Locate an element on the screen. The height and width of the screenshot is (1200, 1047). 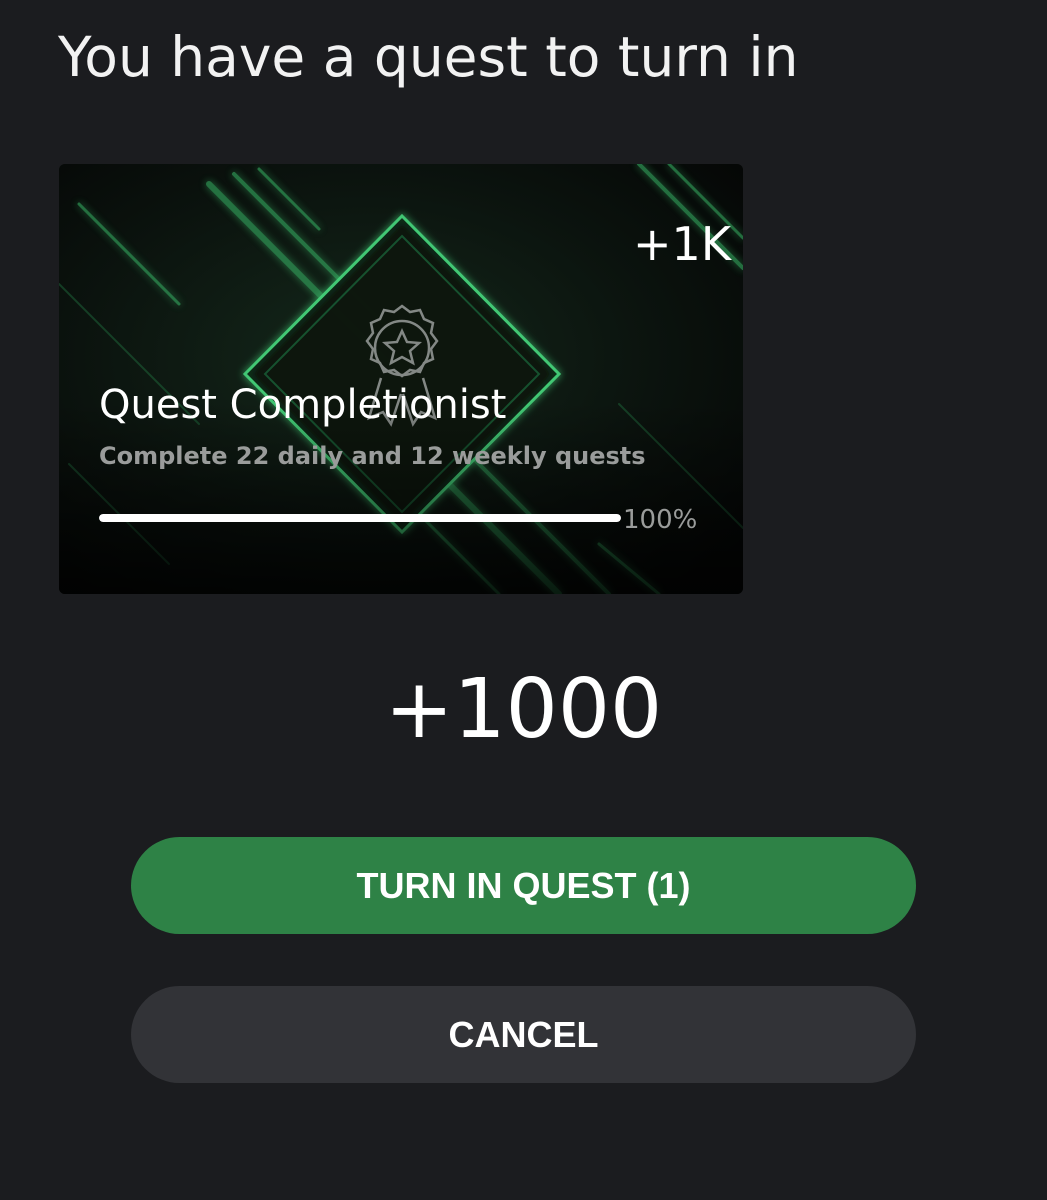
reward-amount: +1000 is located at coordinates (523, 709).